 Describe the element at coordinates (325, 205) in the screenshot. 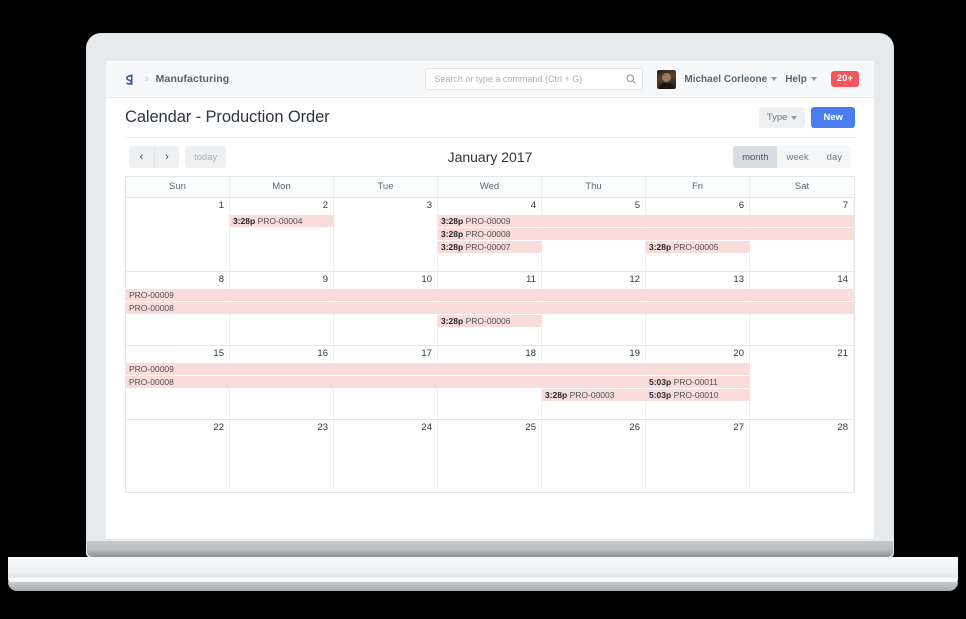

I see `day-number: 2` at that location.